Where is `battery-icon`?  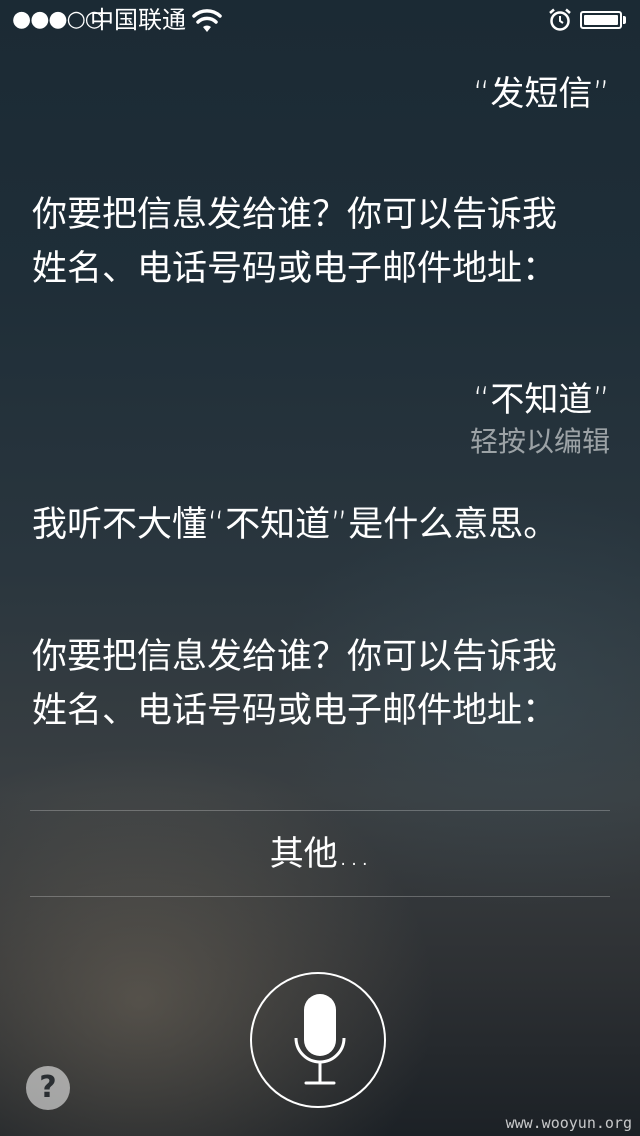 battery-icon is located at coordinates (601, 20).